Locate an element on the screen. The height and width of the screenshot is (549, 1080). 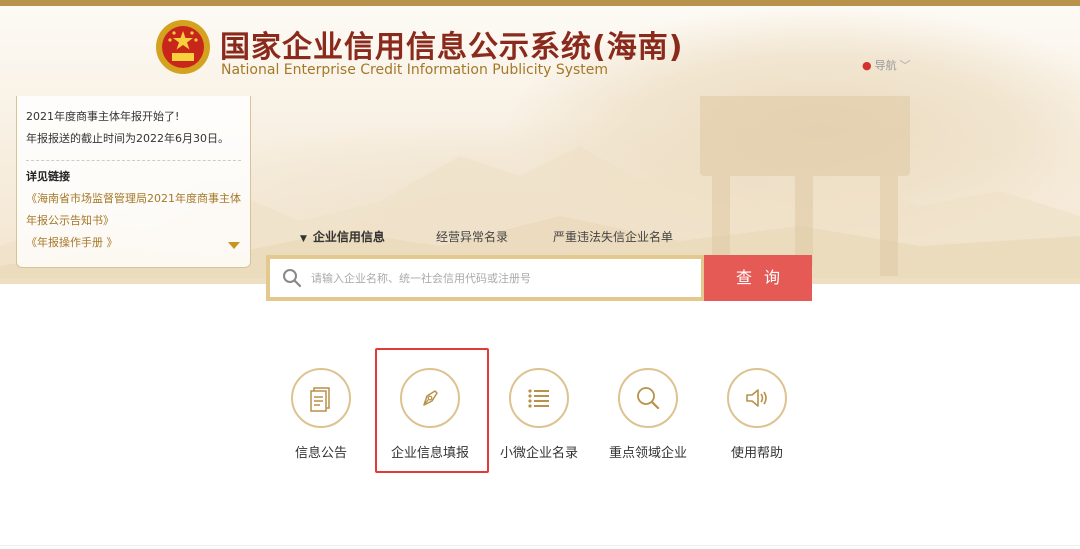
highlight-frame is located at coordinates (432, 410).